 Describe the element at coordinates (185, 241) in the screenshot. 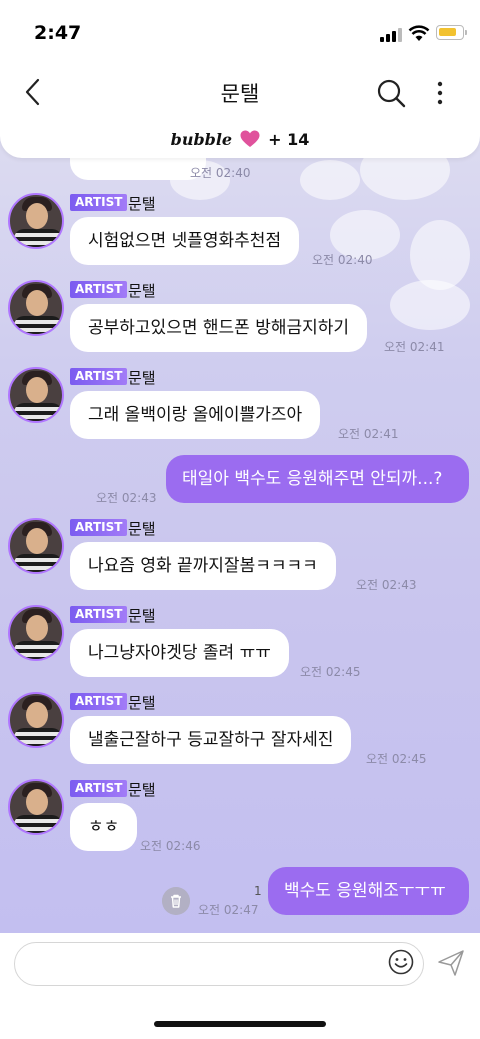

I see `message-bubble: 시험없으면 넷플영화추천점` at that location.